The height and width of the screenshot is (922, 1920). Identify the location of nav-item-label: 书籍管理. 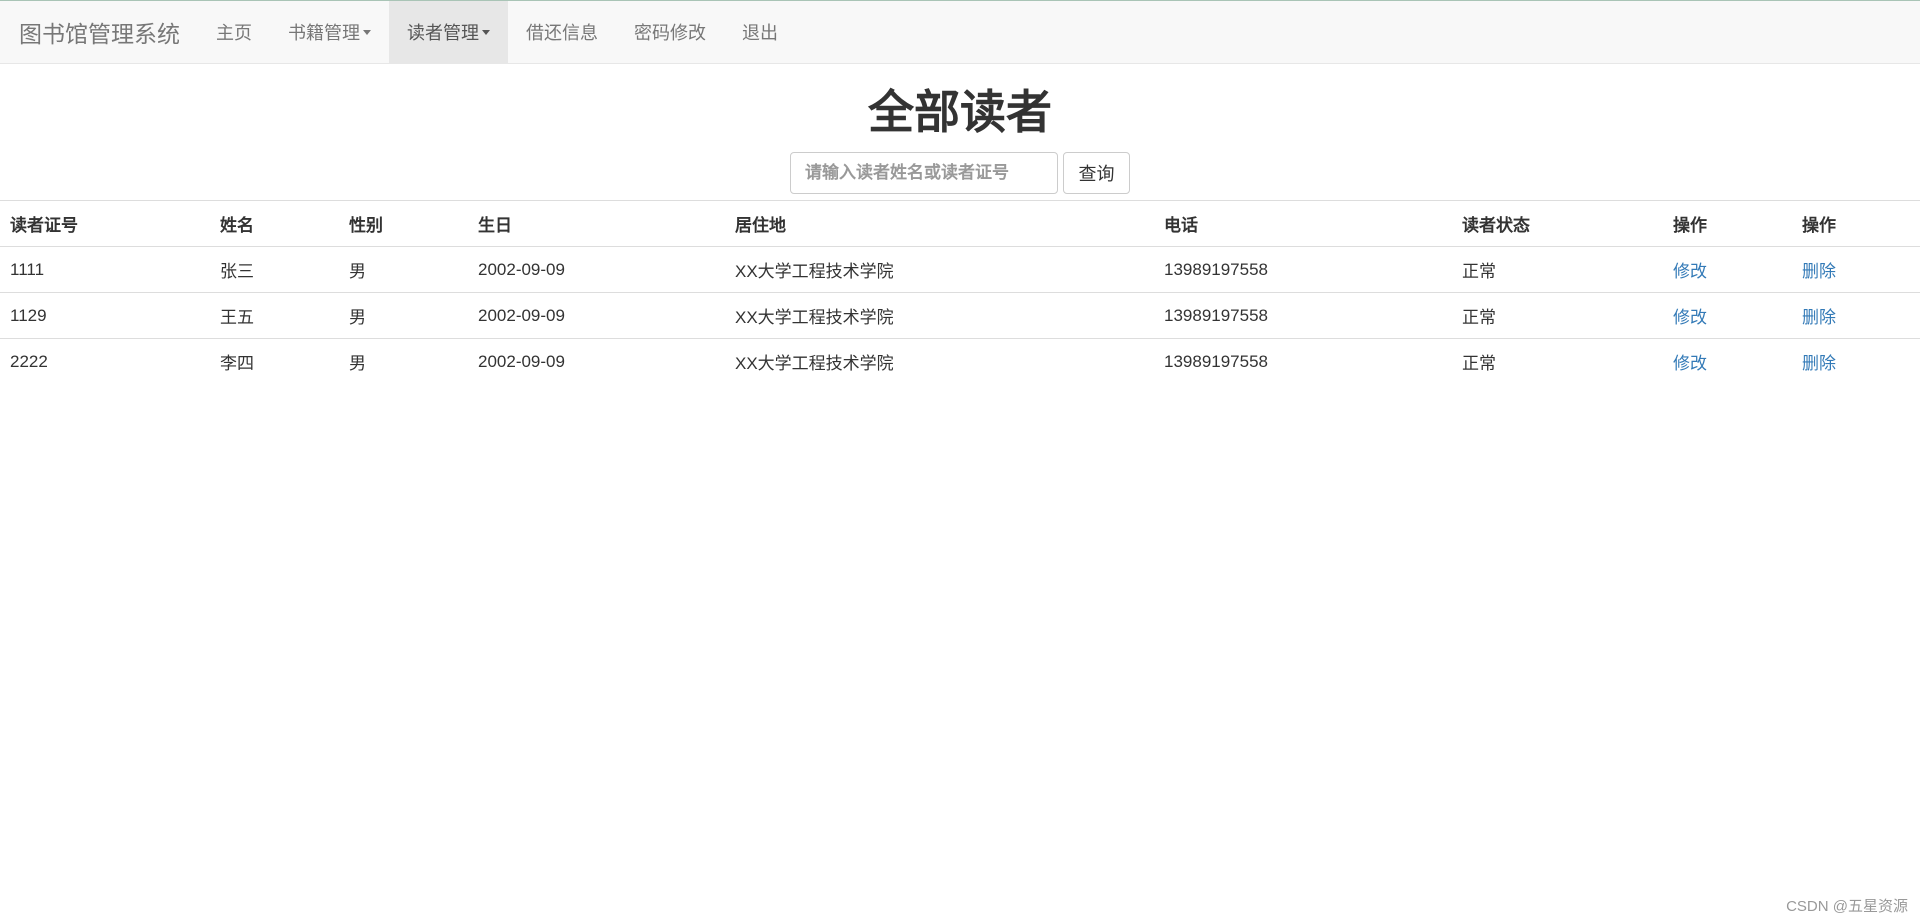
(324, 33).